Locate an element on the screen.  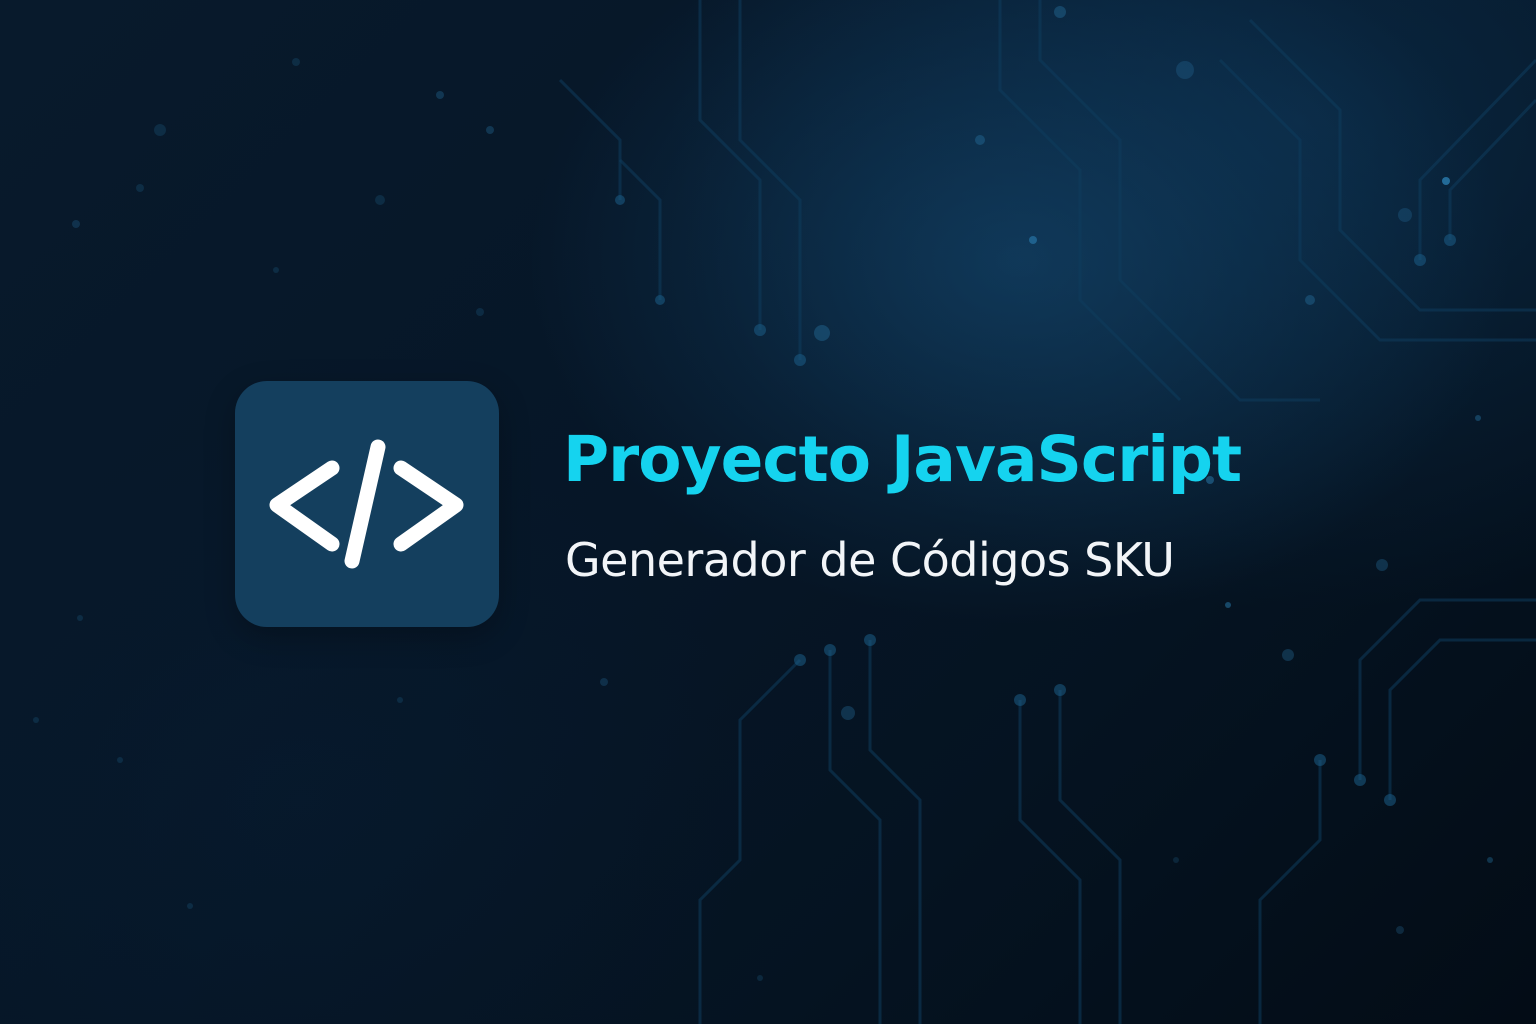
code-brackets-icon is located at coordinates (366, 504).